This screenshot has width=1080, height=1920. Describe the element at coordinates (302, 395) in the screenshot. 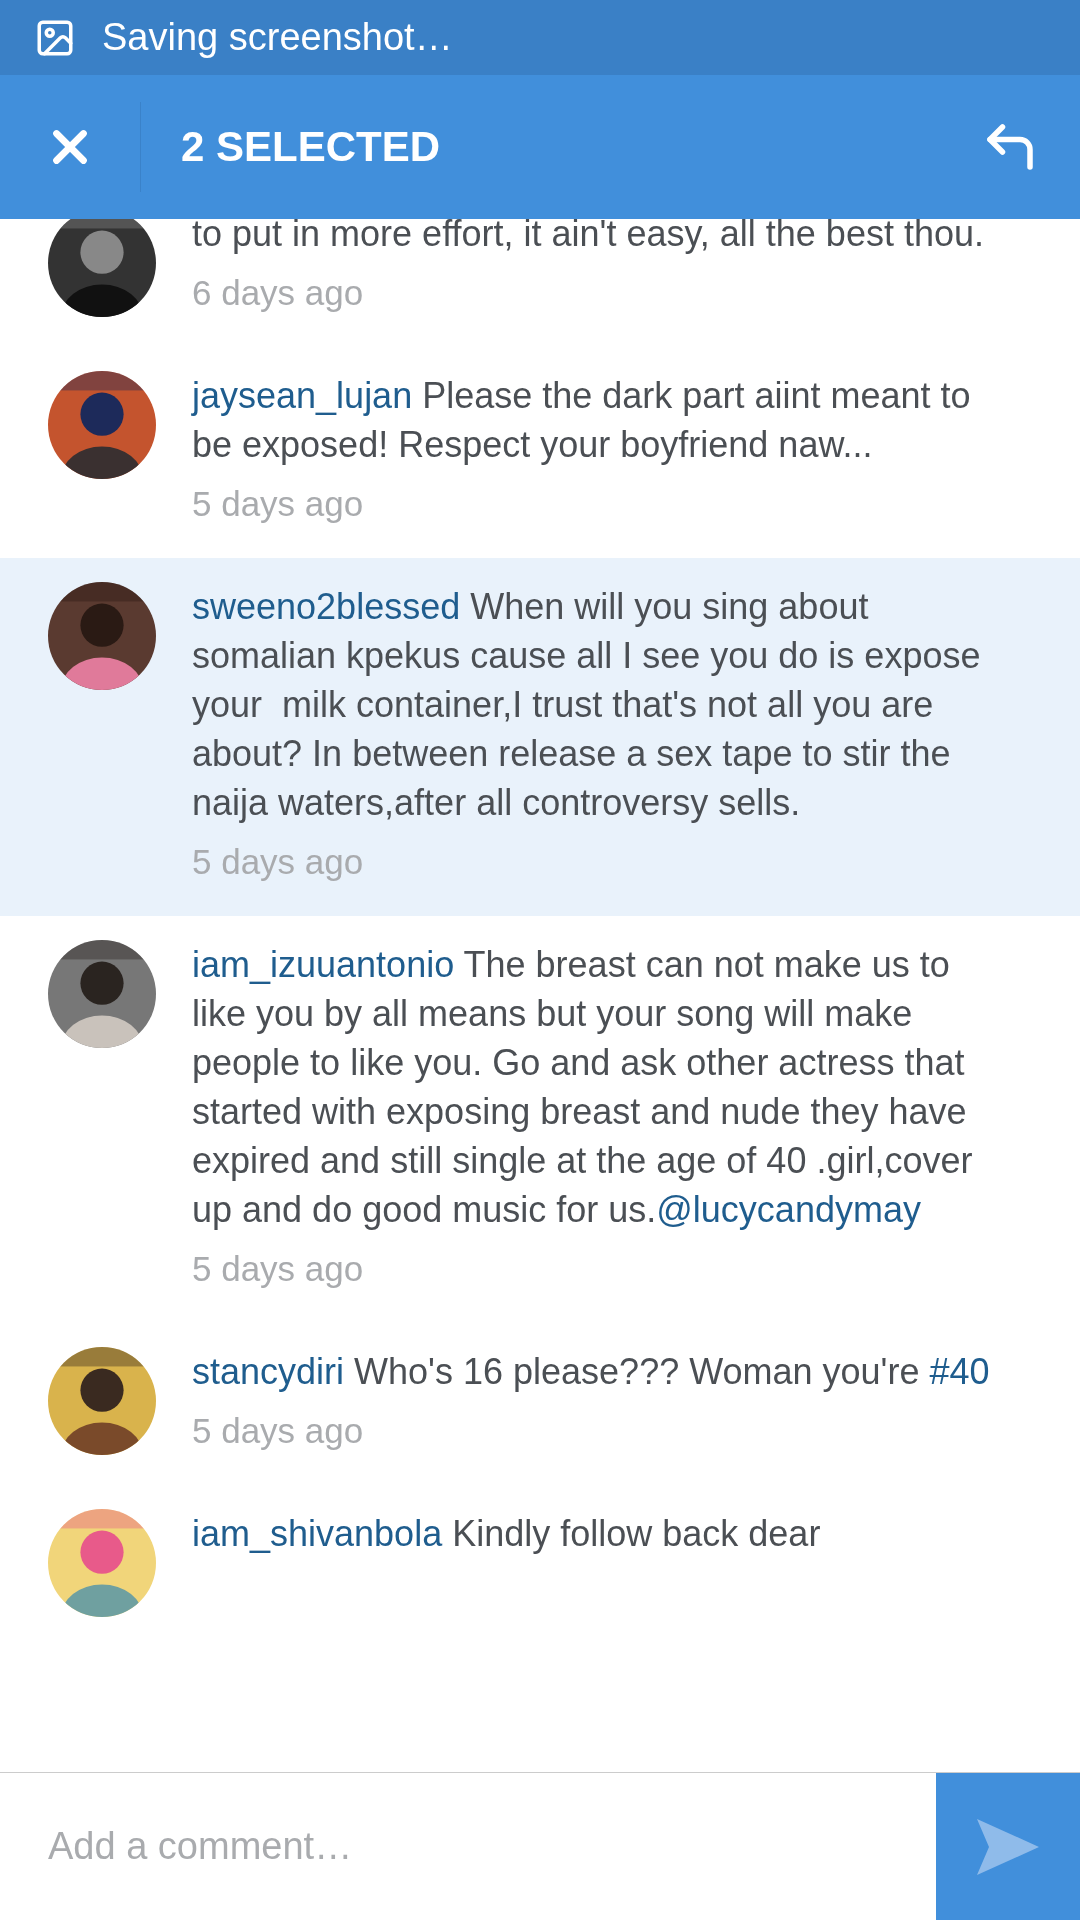

I see `username-link: jaysean_lujan` at that location.